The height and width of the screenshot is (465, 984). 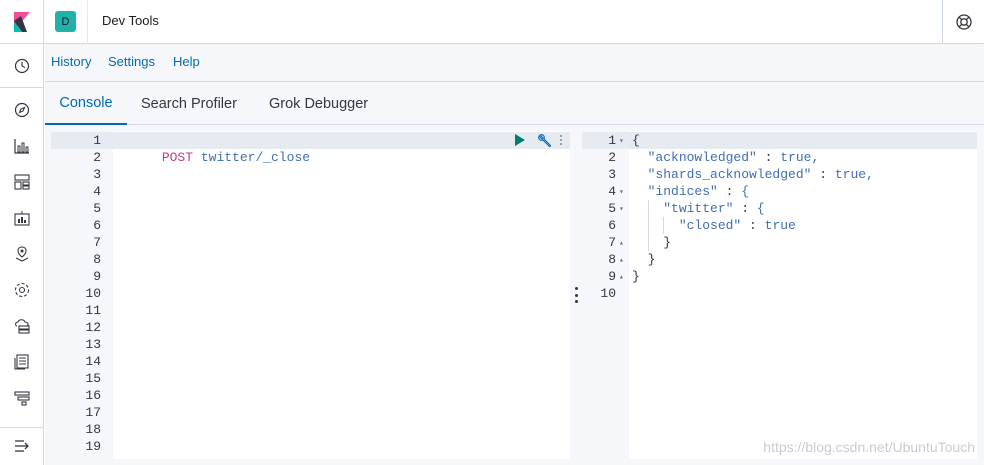 What do you see at coordinates (93, 412) in the screenshot?
I see `line-number-text: 17` at bounding box center [93, 412].